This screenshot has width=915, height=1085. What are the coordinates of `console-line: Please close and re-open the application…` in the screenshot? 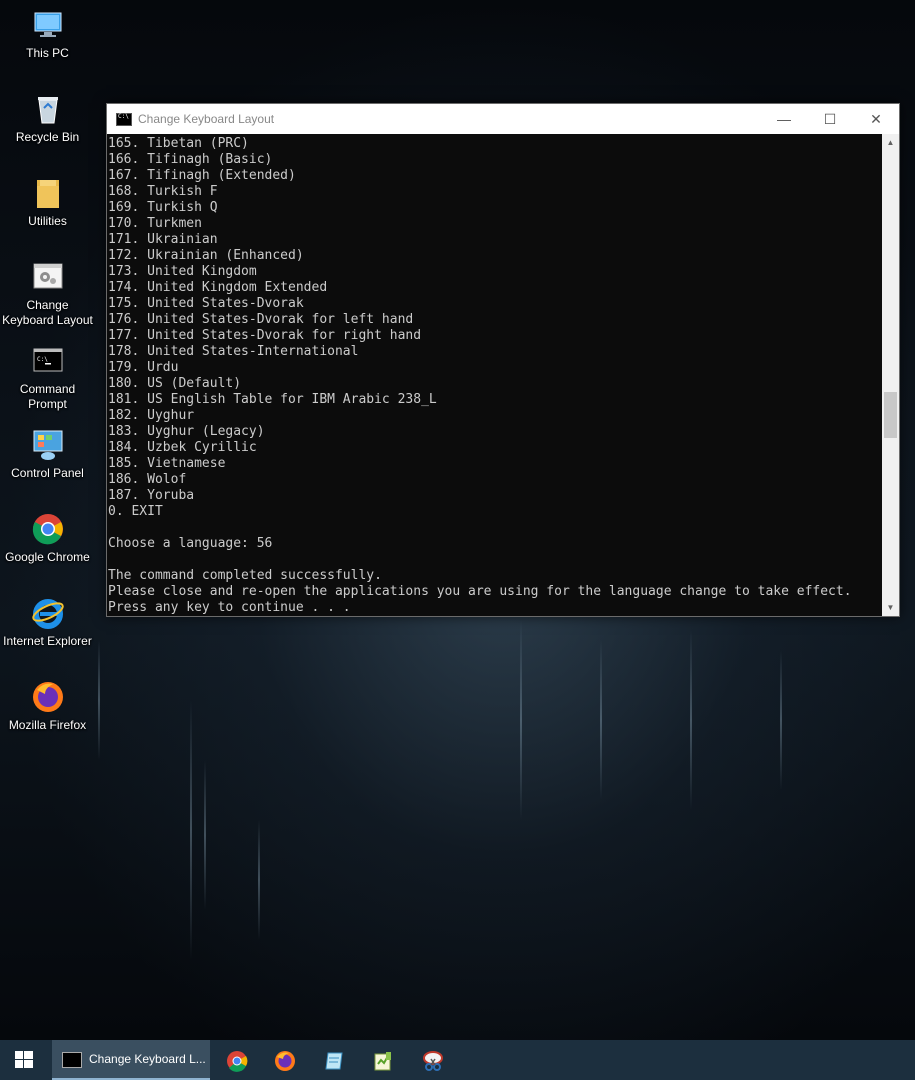 It's located at (480, 591).